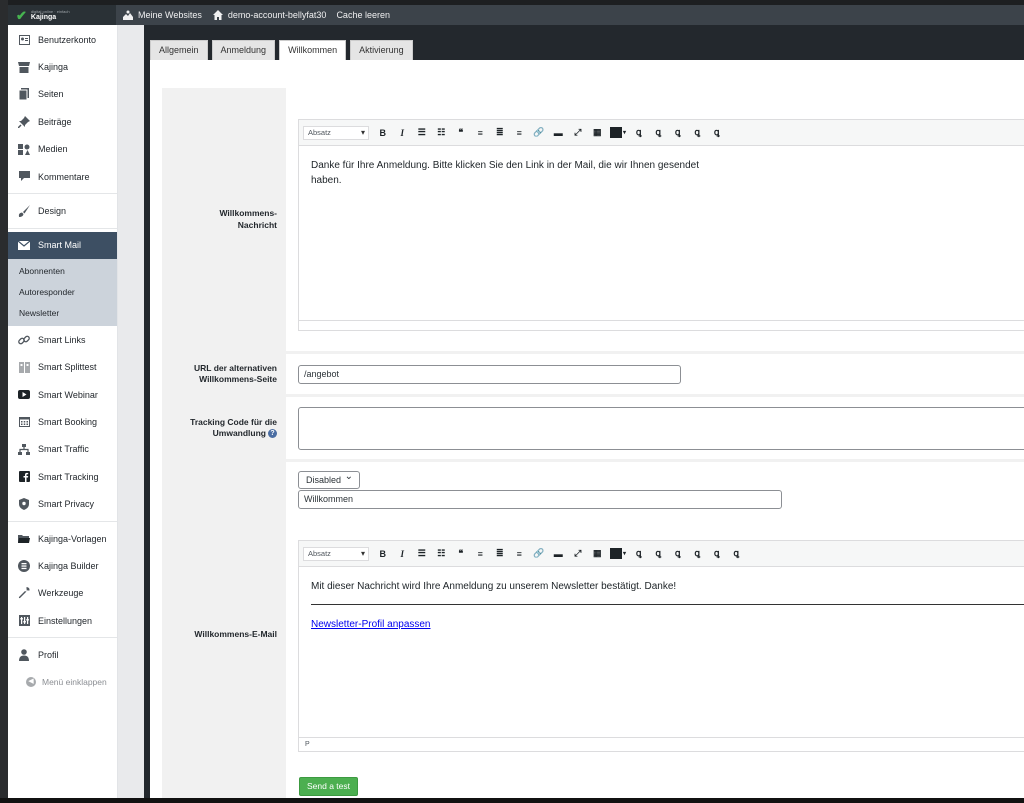 This screenshot has height=803, width=1024. I want to click on alt-url-input: /angebot, so click(489, 374).